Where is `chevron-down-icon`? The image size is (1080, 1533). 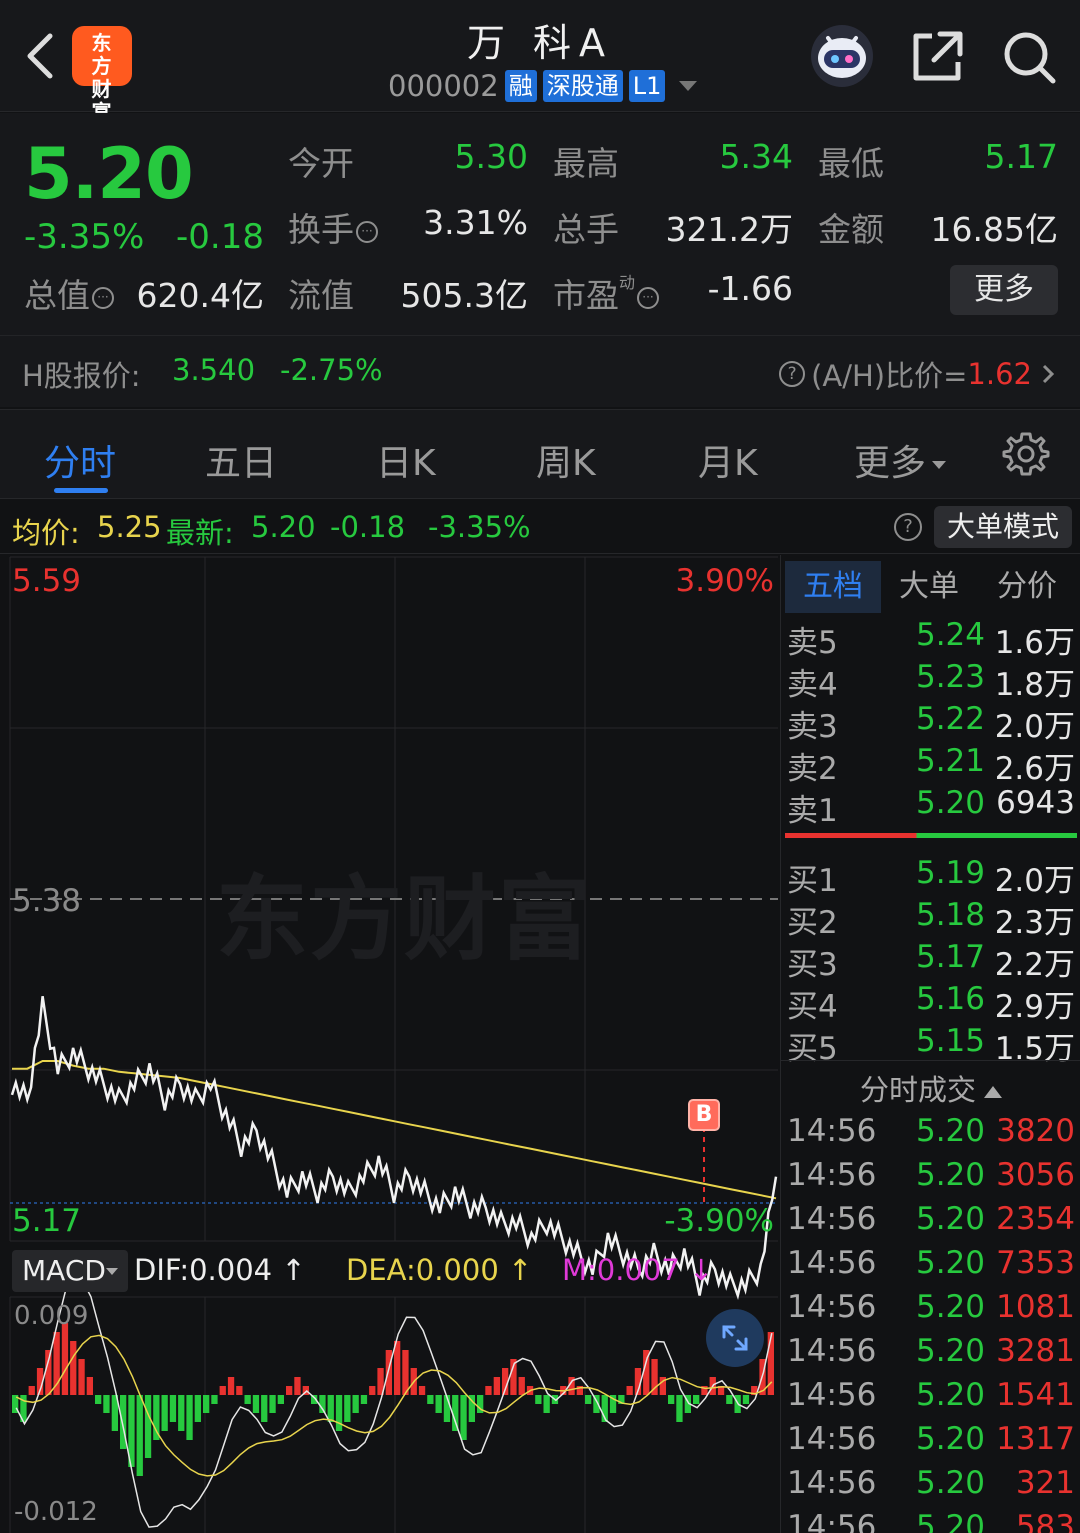 chevron-down-icon is located at coordinates (688, 86).